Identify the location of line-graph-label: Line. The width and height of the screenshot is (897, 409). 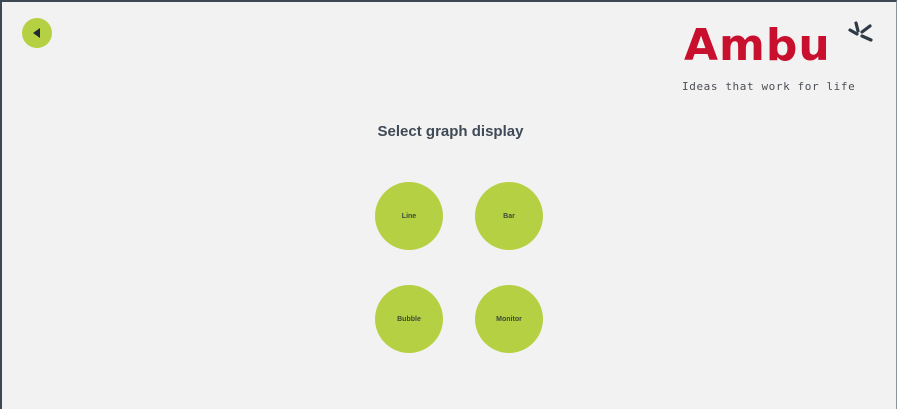
(409, 216).